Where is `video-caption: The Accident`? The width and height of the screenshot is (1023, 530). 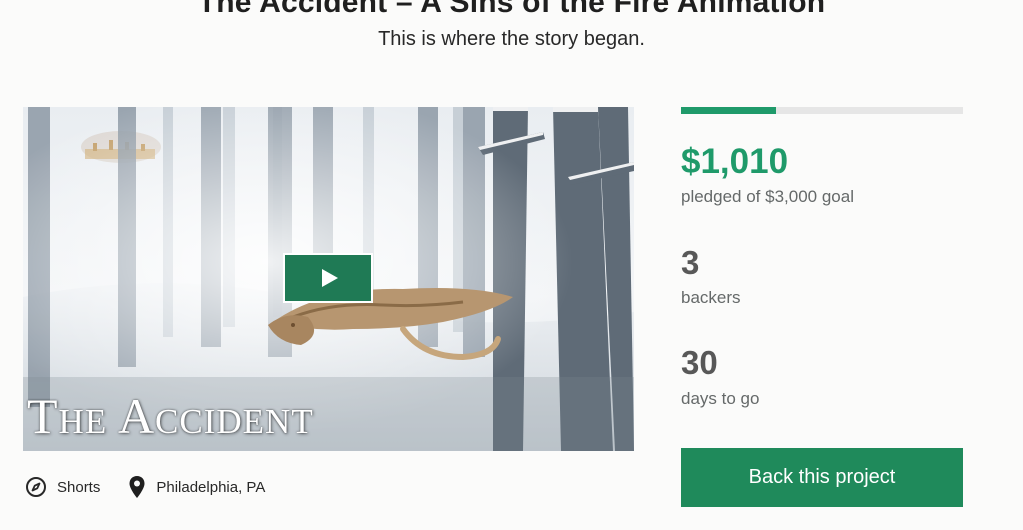
video-caption: The Accident is located at coordinates (170, 416).